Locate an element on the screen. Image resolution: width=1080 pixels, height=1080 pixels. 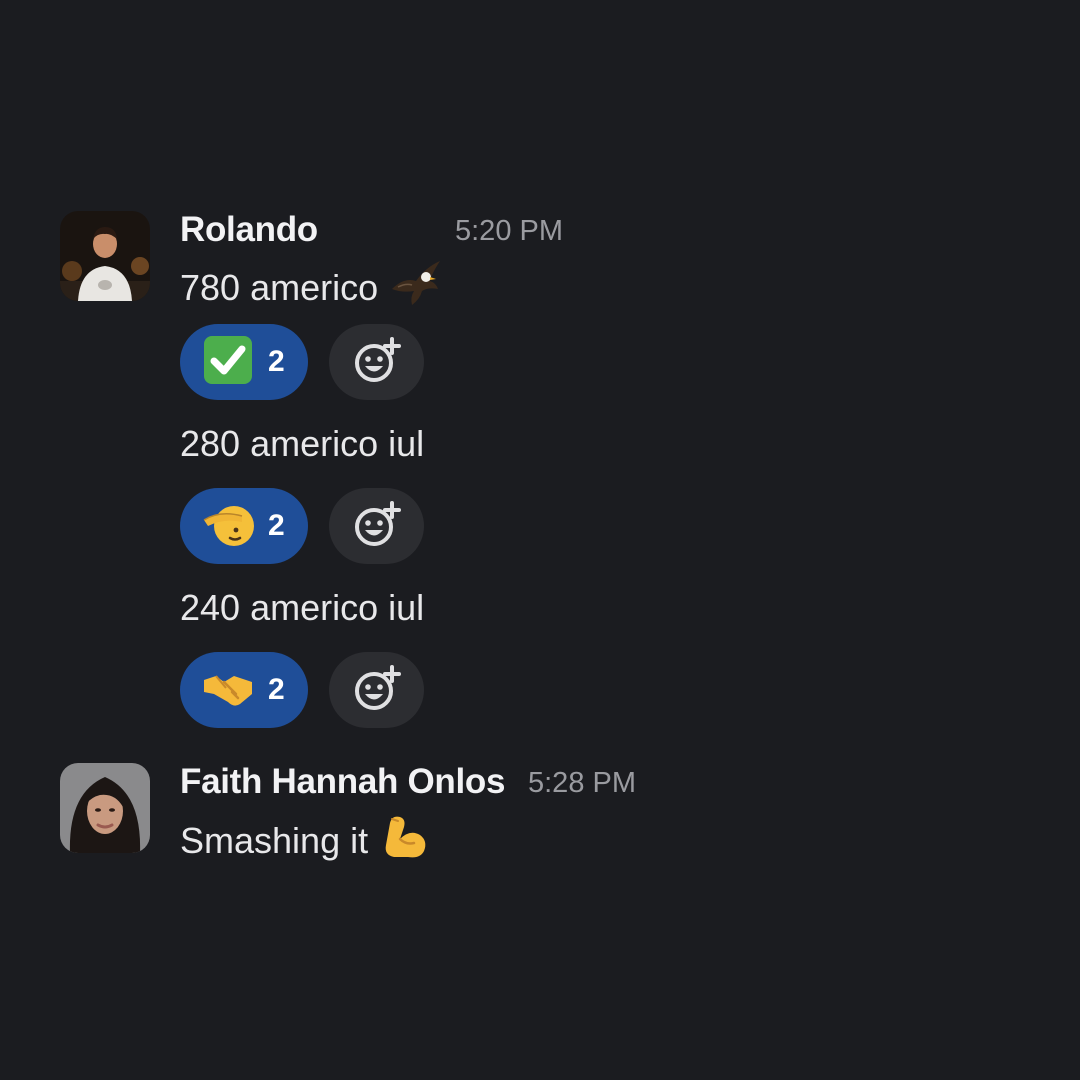
message-line: 240 americo iul is located at coordinates (302, 607).